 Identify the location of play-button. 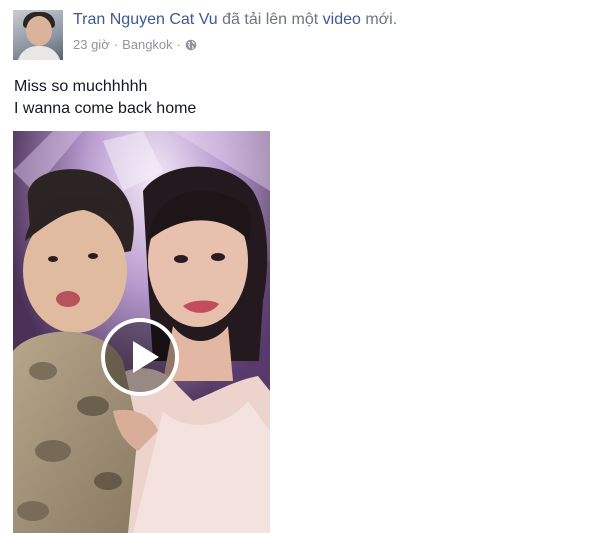
(140, 357).